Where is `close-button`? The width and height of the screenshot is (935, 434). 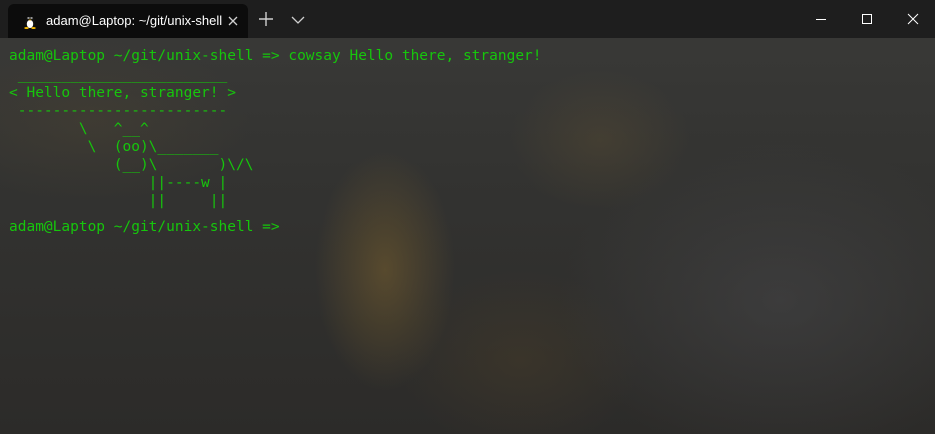 close-button is located at coordinates (912, 19).